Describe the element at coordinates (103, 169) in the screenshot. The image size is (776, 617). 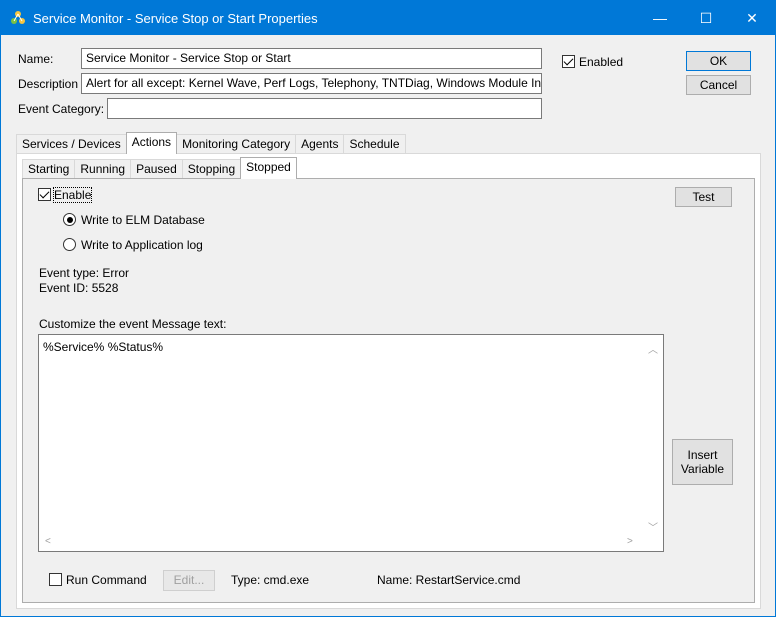
I see `tab-running: Running` at that location.